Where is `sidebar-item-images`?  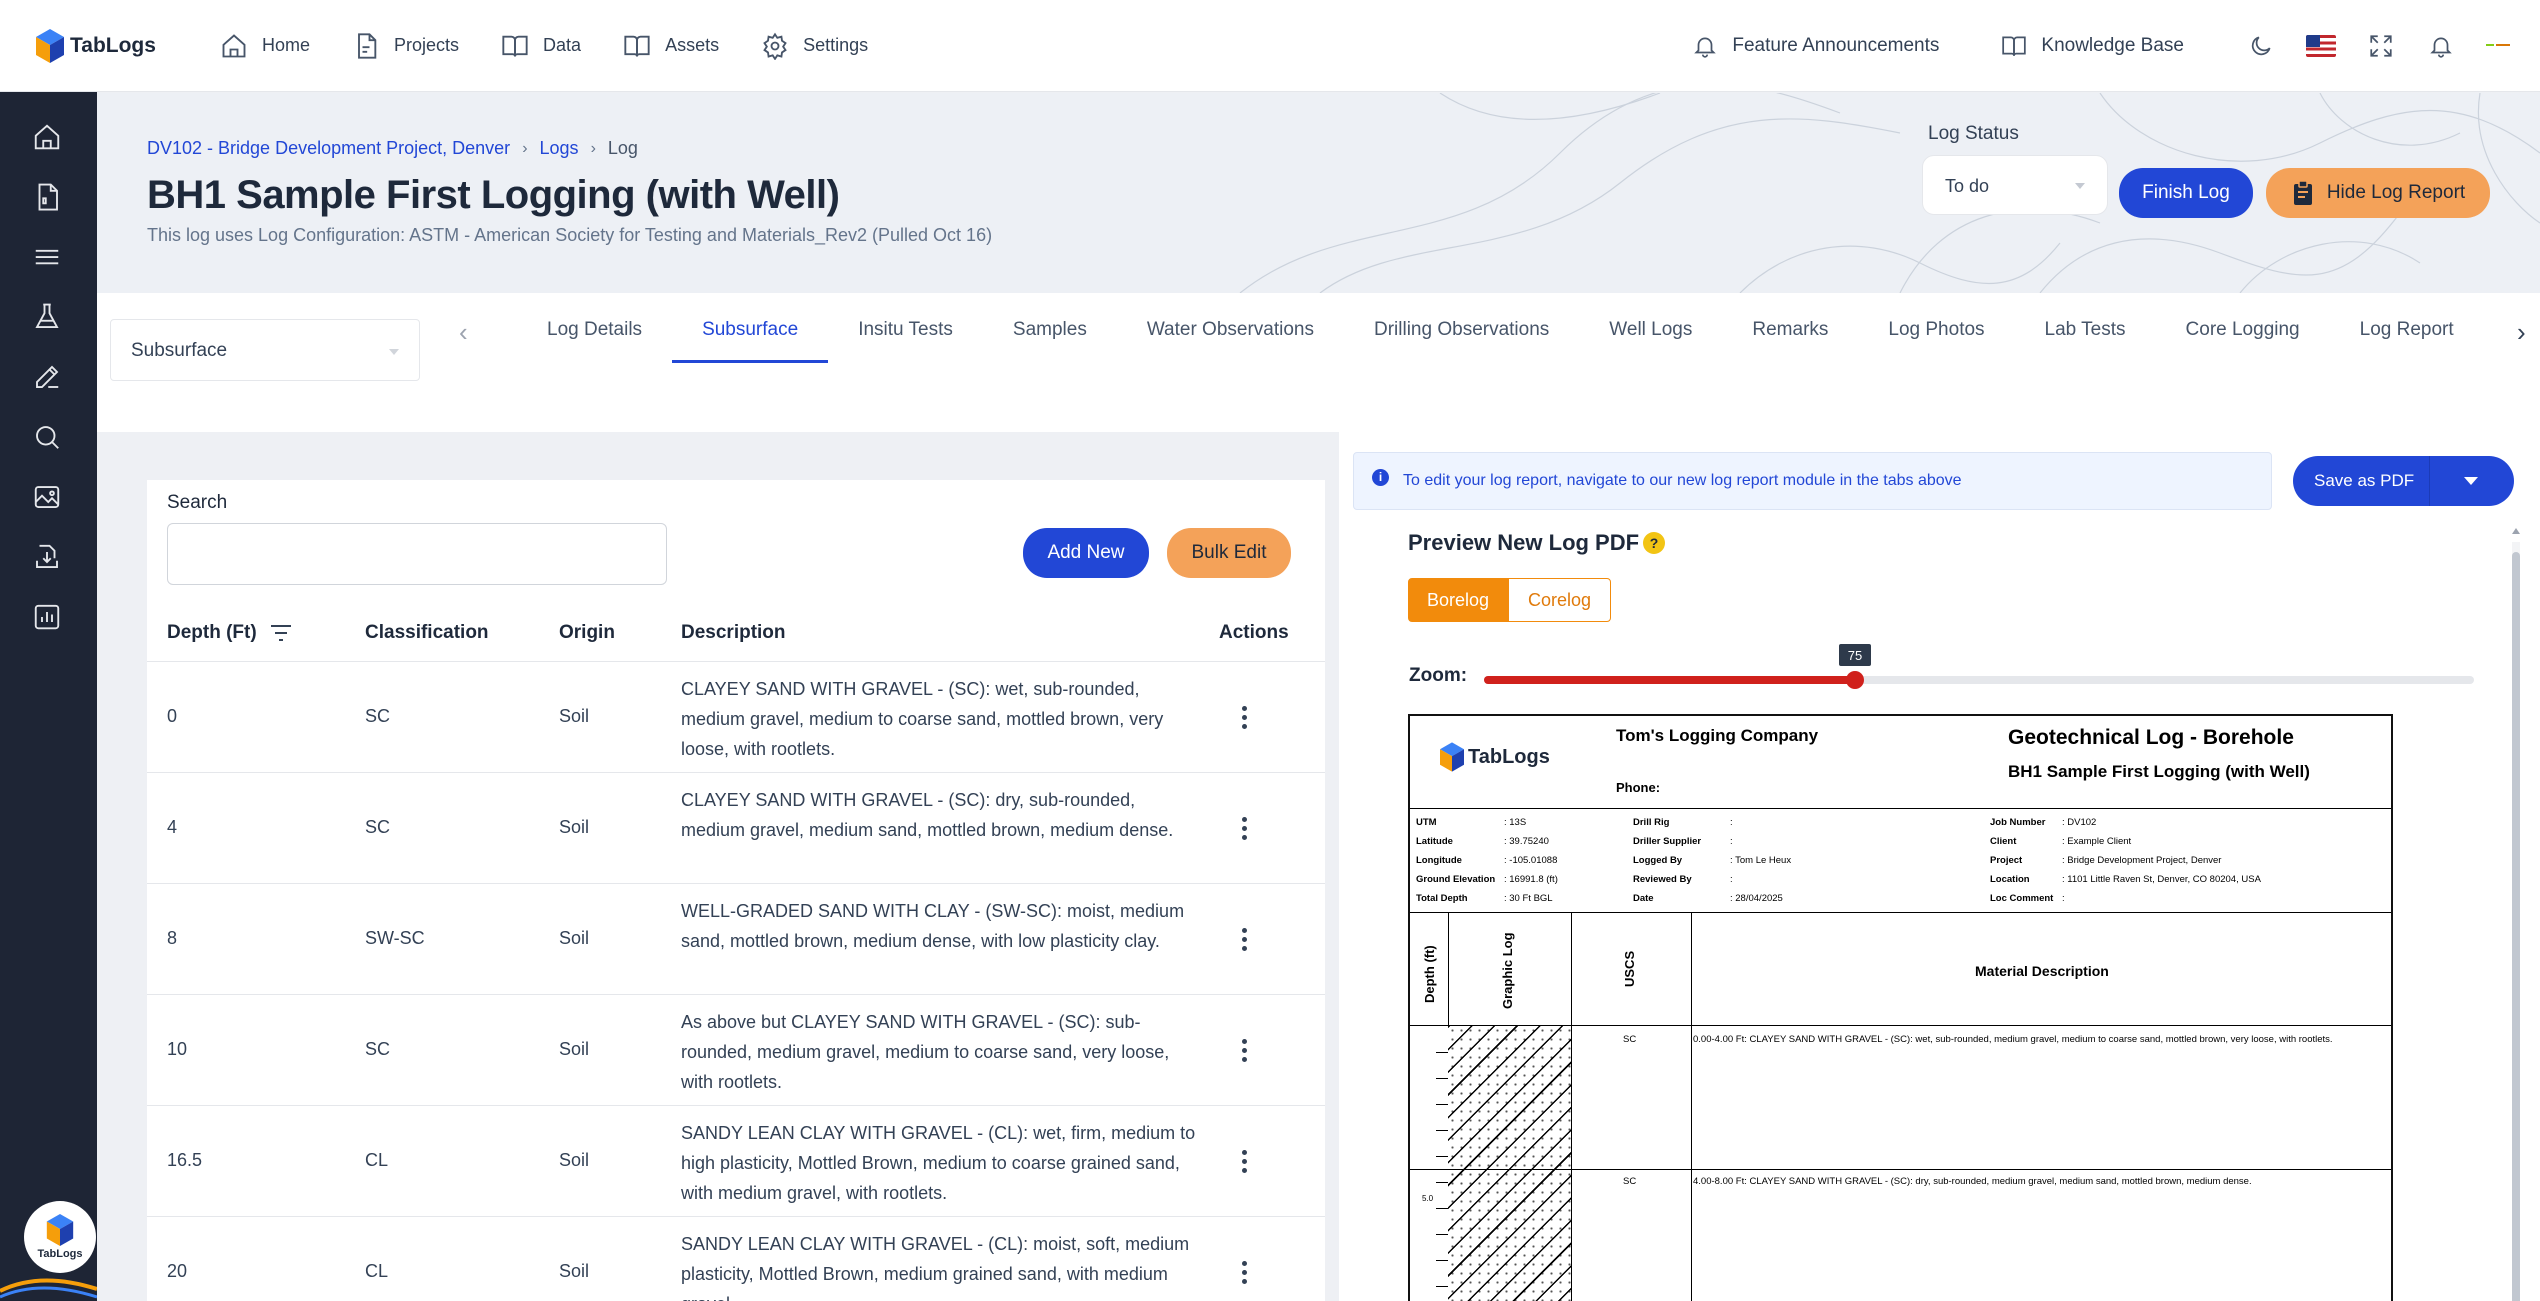
sidebar-item-images is located at coordinates (47, 497).